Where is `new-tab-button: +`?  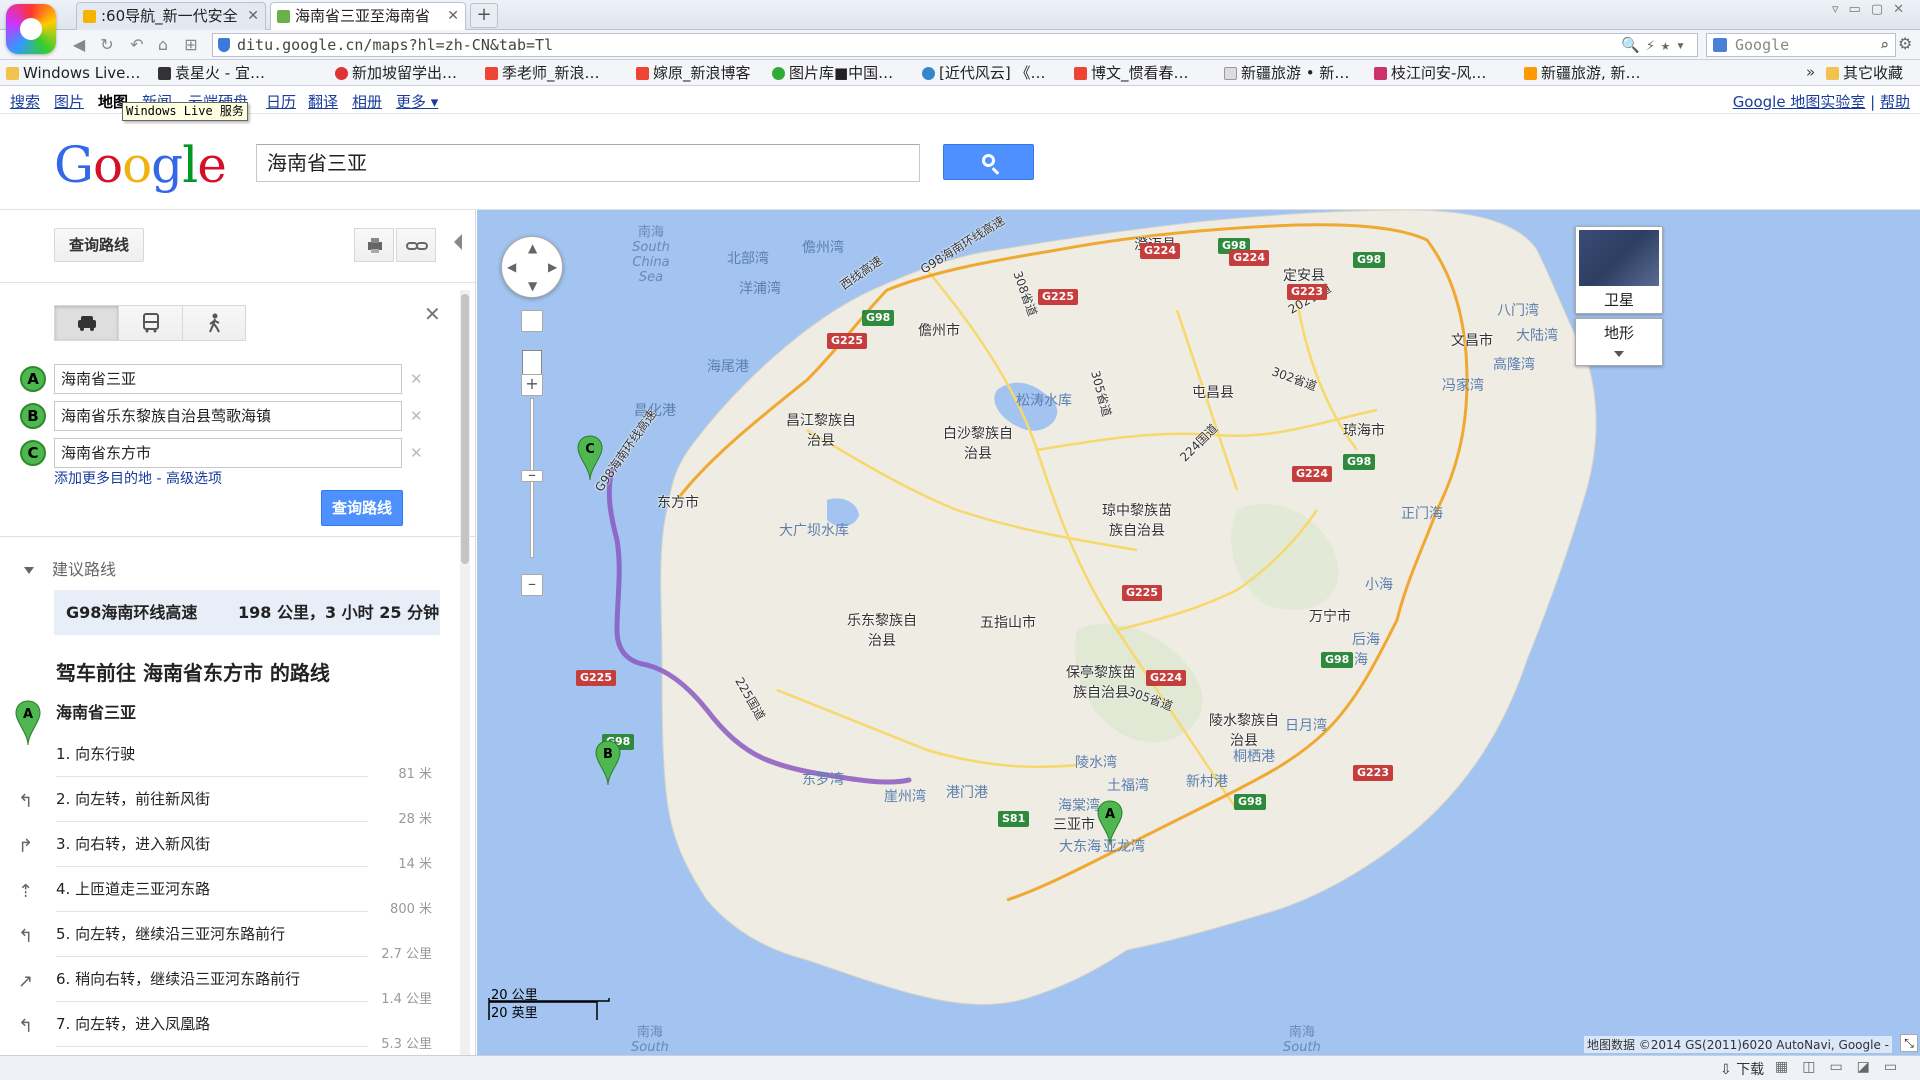
new-tab-button: + is located at coordinates (484, 15).